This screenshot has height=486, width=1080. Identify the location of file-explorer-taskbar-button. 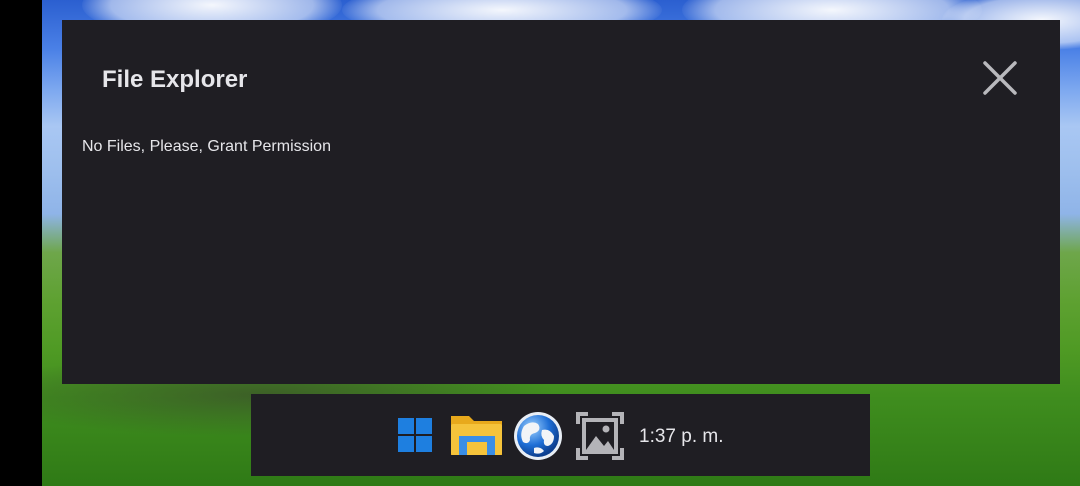
(475, 435).